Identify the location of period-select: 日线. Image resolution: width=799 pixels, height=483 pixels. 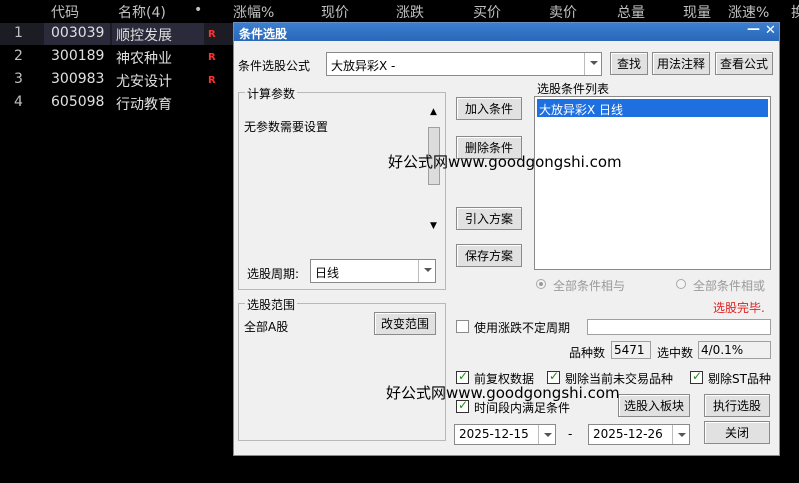
(373, 271).